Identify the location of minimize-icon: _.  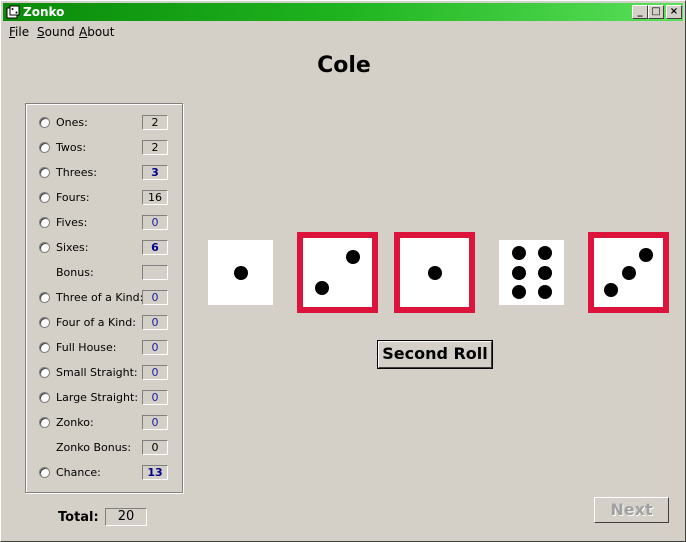
(640, 11).